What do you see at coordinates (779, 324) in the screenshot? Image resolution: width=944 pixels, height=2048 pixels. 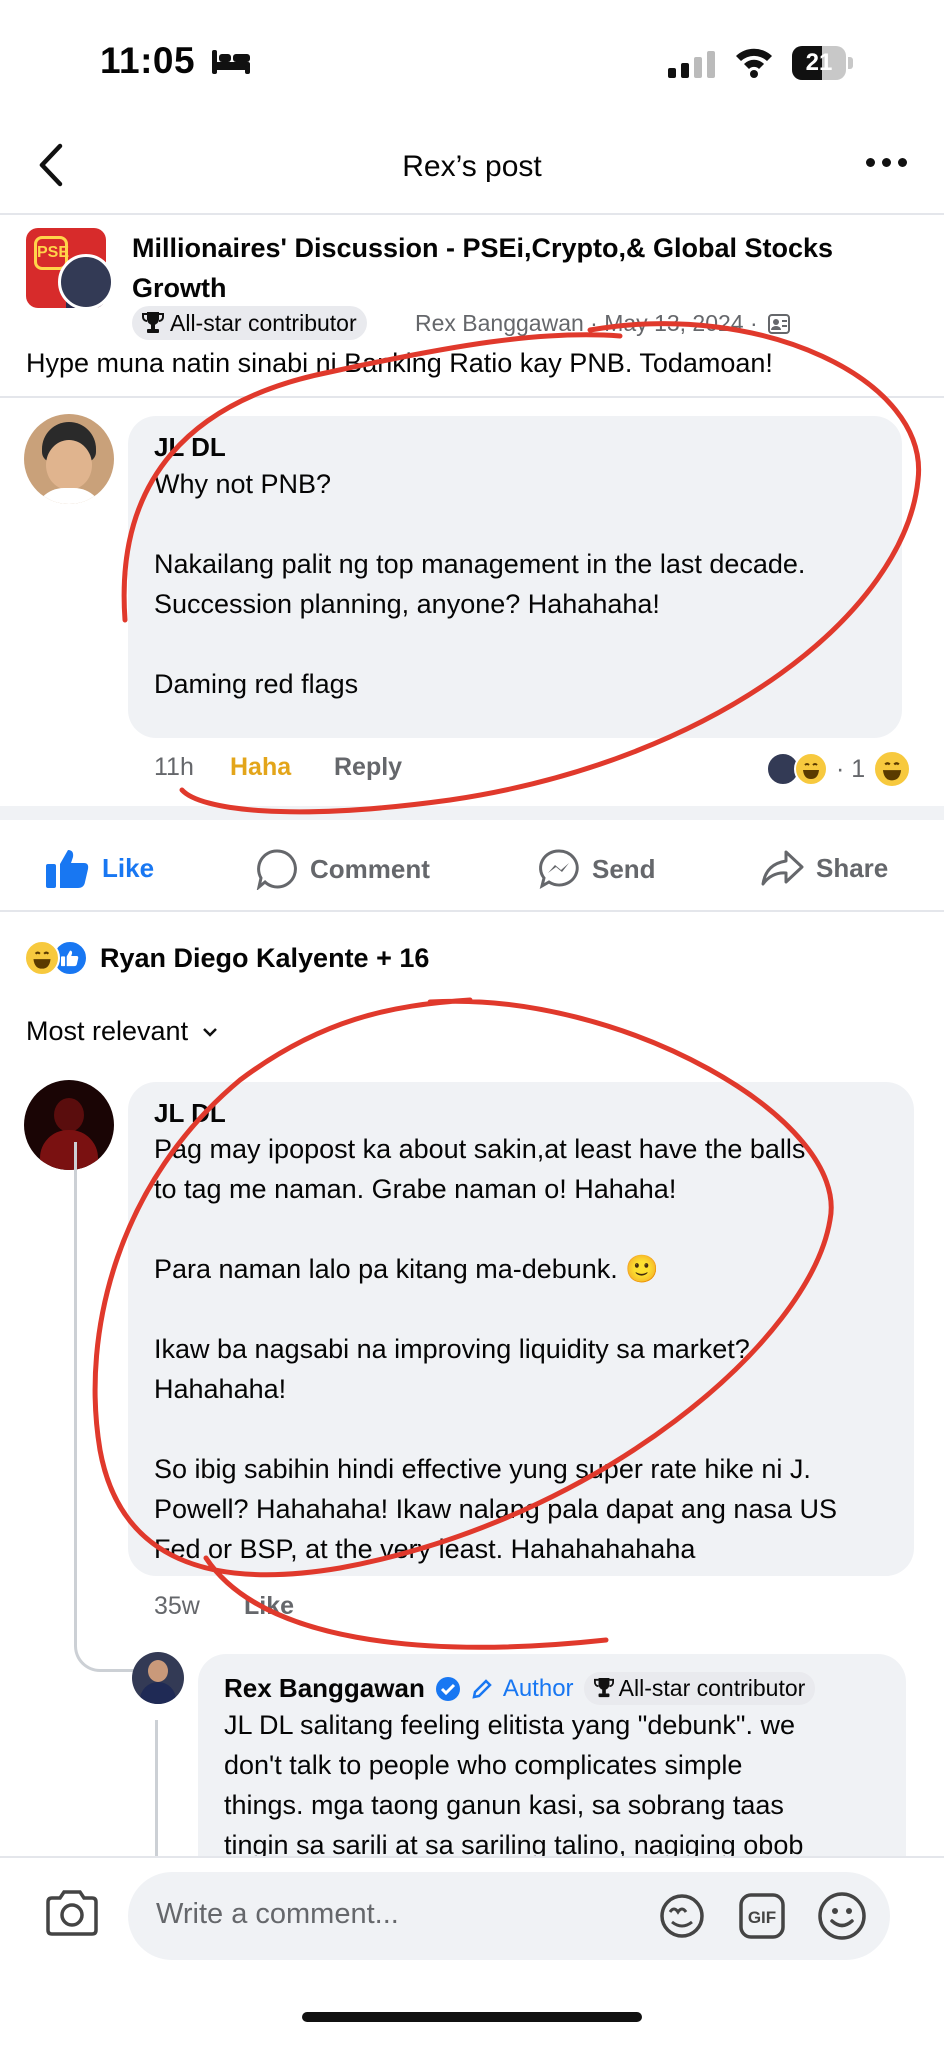 I see `members-privacy-icon` at bounding box center [779, 324].